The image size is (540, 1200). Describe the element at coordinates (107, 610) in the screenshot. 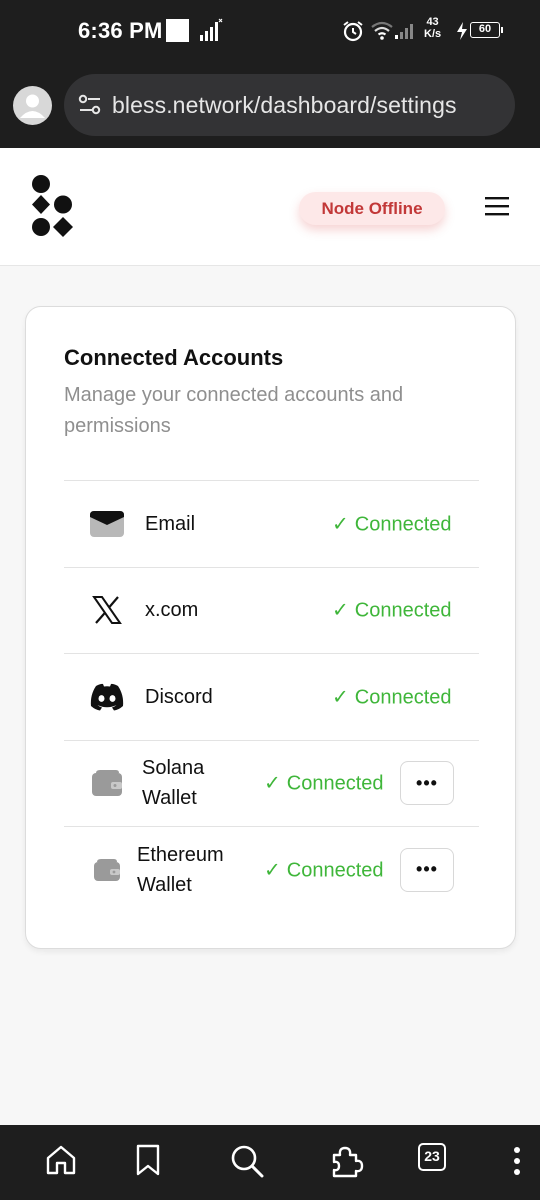

I see `x-logo-icon` at that location.